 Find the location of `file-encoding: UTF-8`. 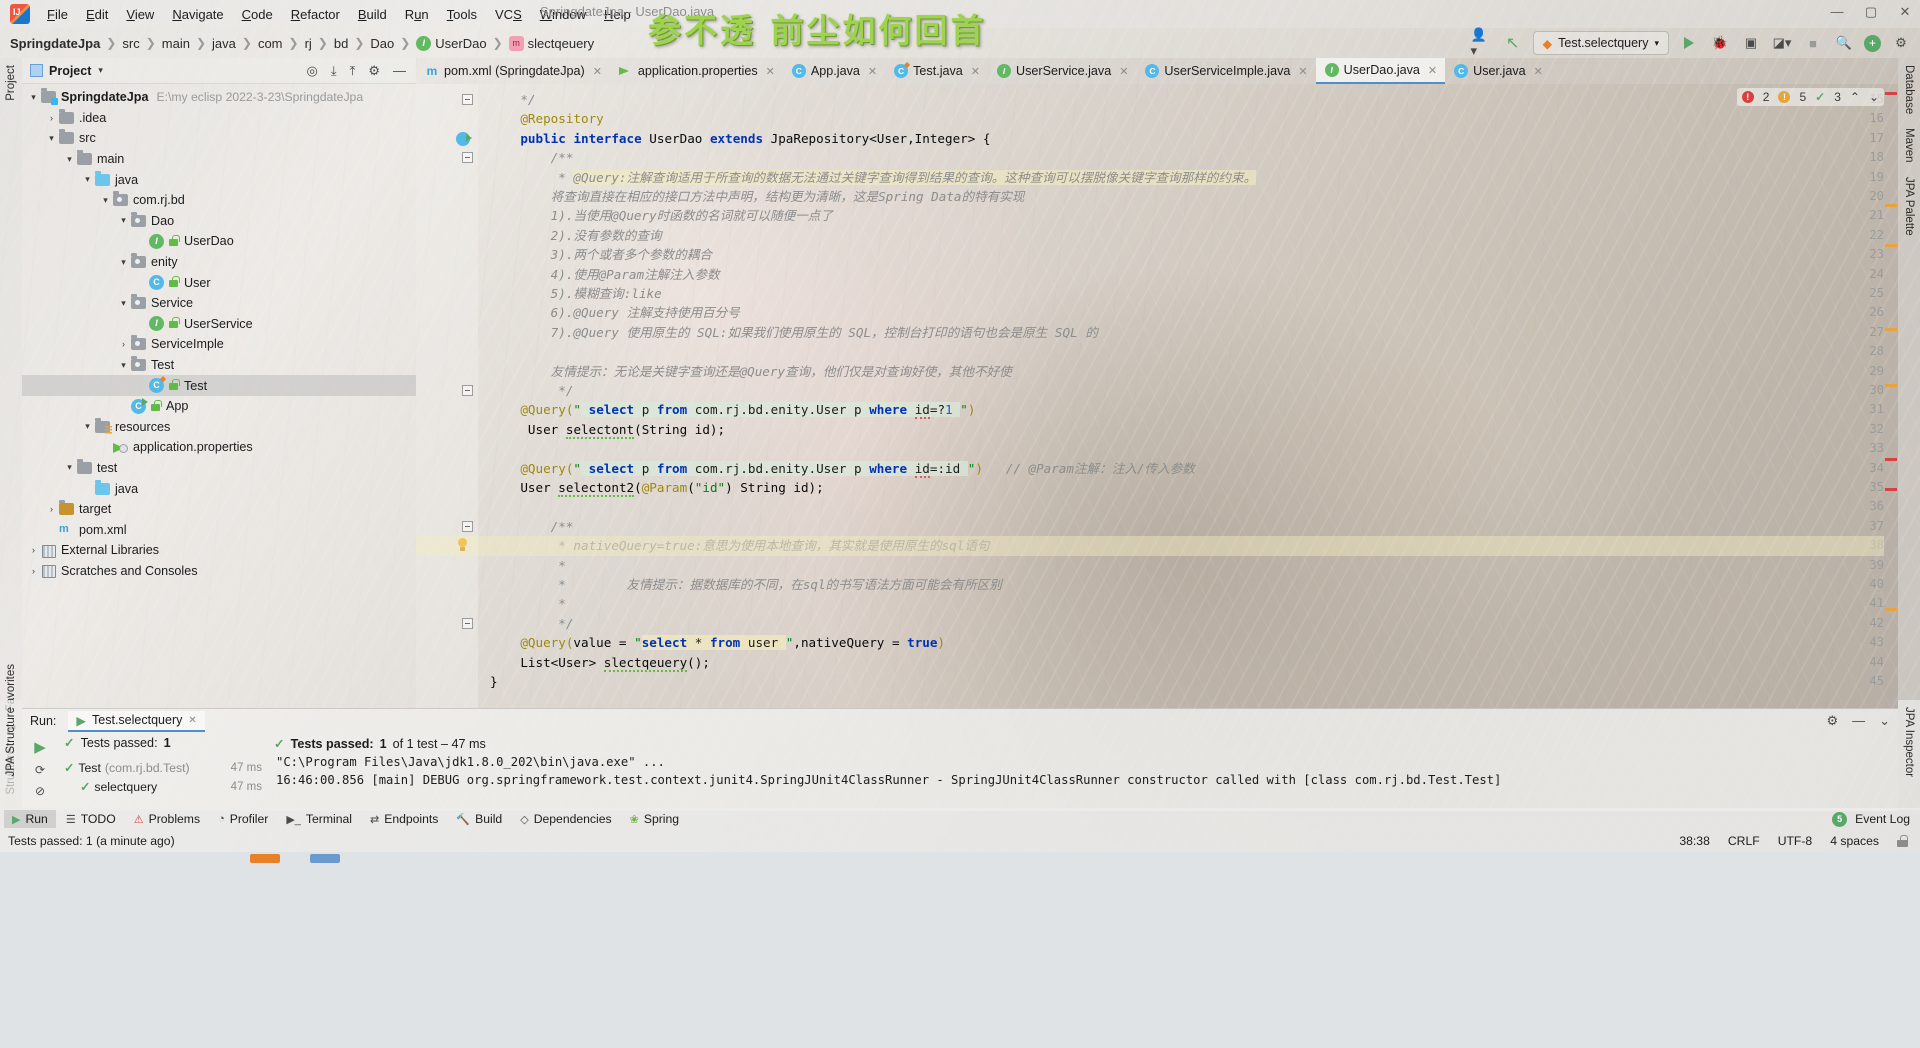

file-encoding: UTF-8 is located at coordinates (1795, 841).